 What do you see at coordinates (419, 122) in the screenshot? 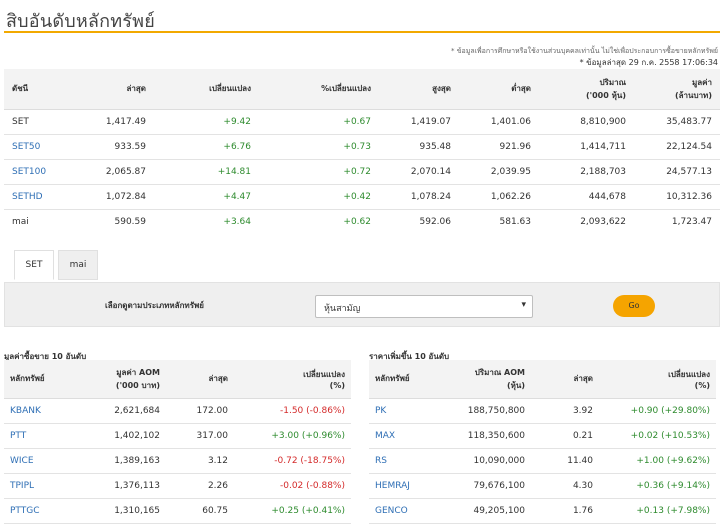
I see `index-high: 1,419.07` at bounding box center [419, 122].